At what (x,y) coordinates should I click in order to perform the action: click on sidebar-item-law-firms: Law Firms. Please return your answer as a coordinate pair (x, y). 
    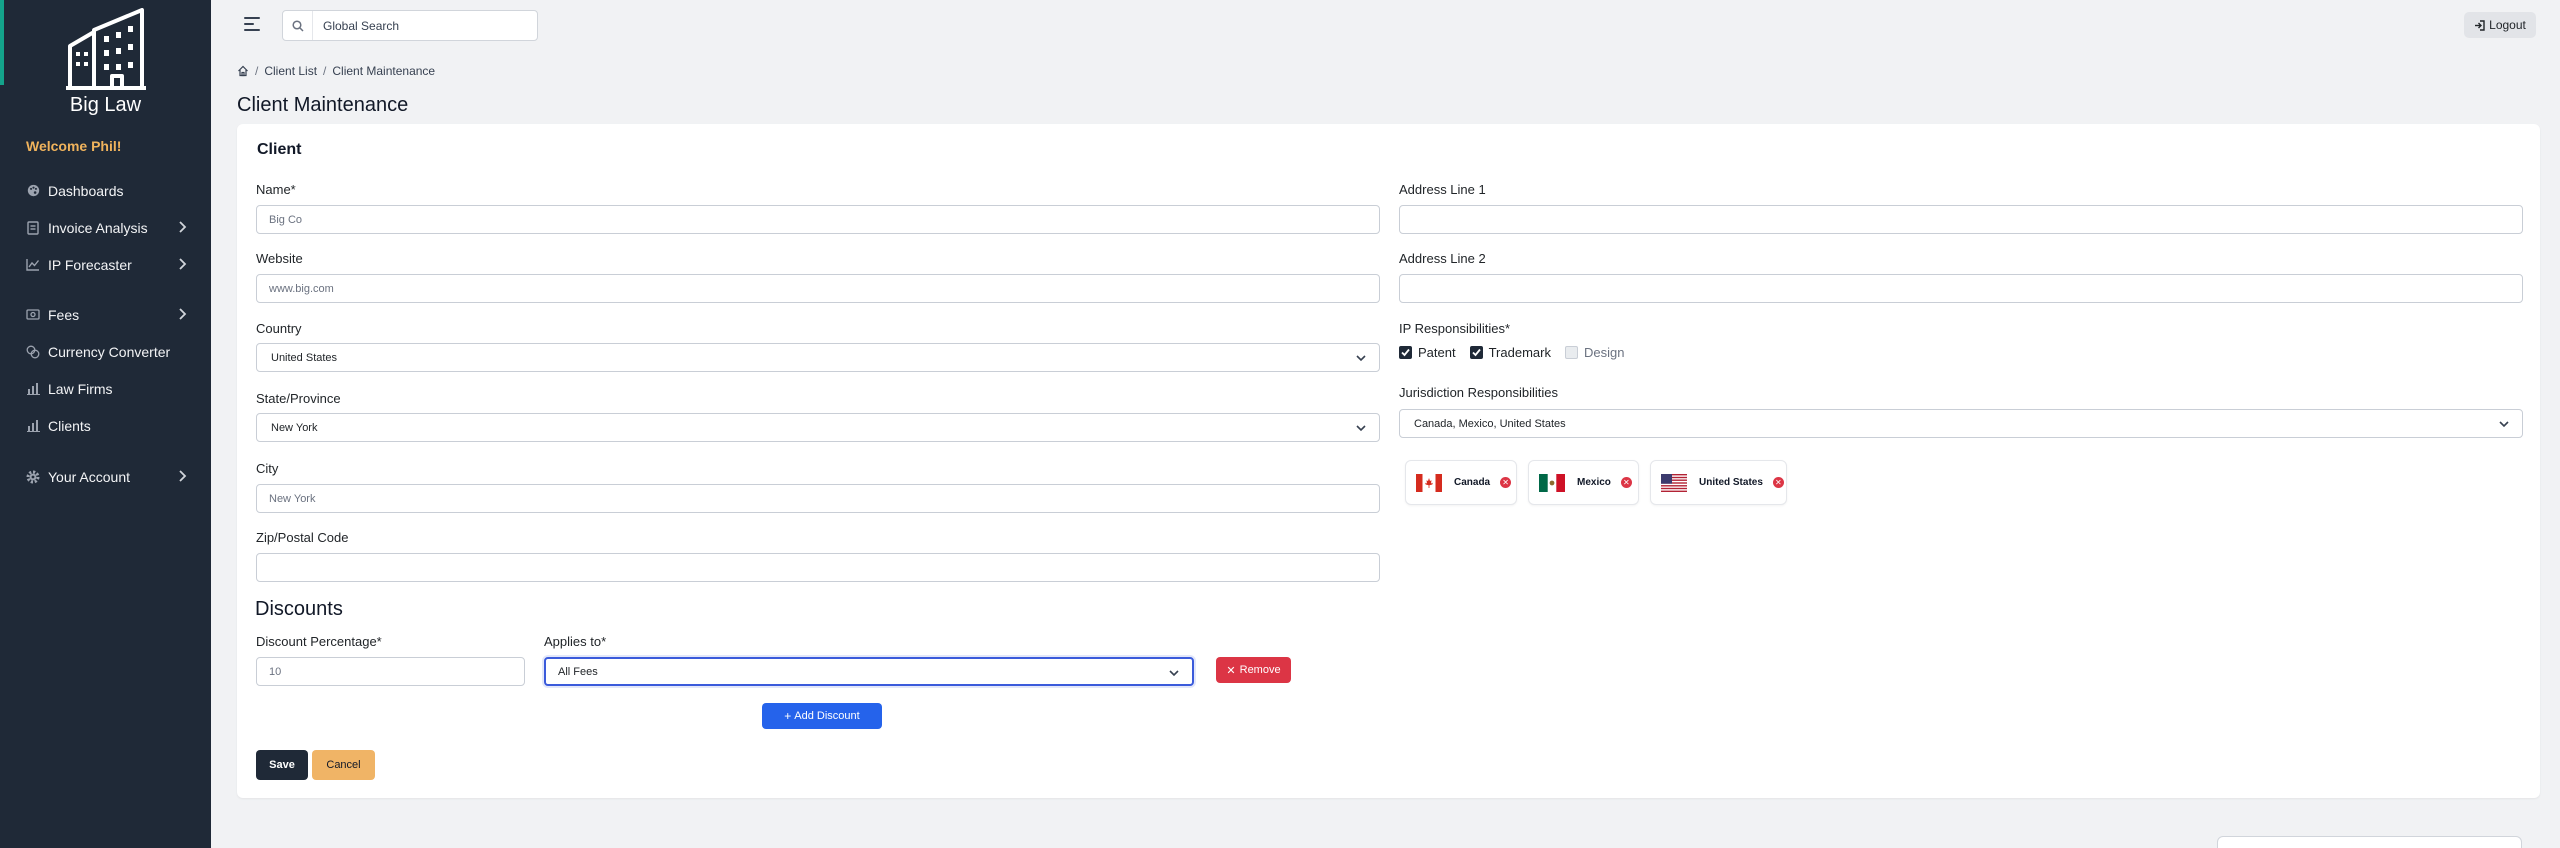
    Looking at the image, I should click on (105, 388).